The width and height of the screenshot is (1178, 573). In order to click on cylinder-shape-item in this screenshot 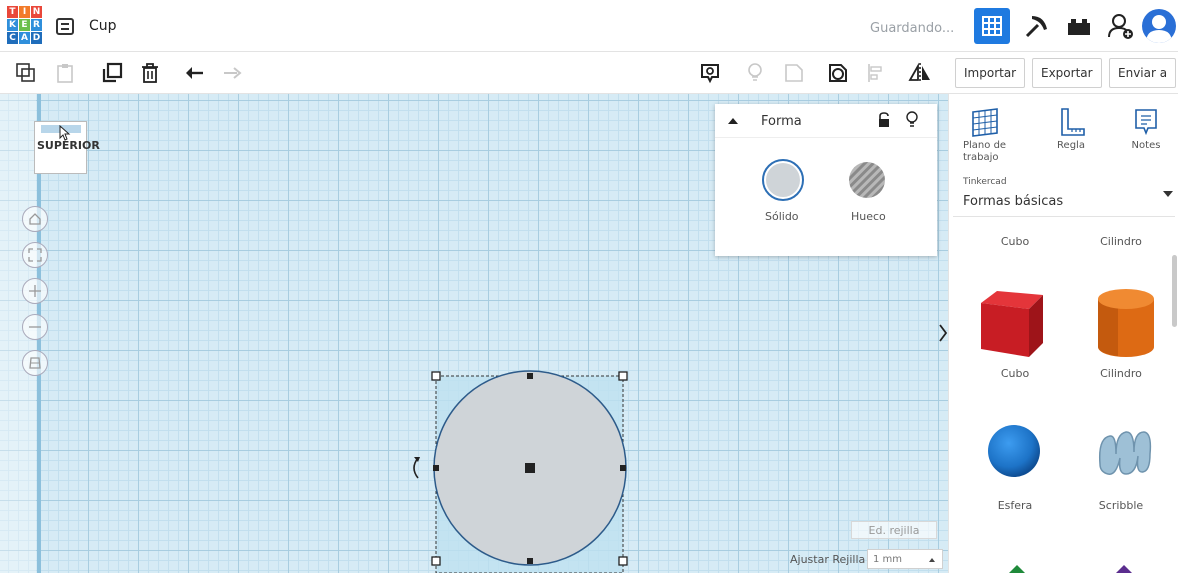, I will do `click(1126, 323)`.